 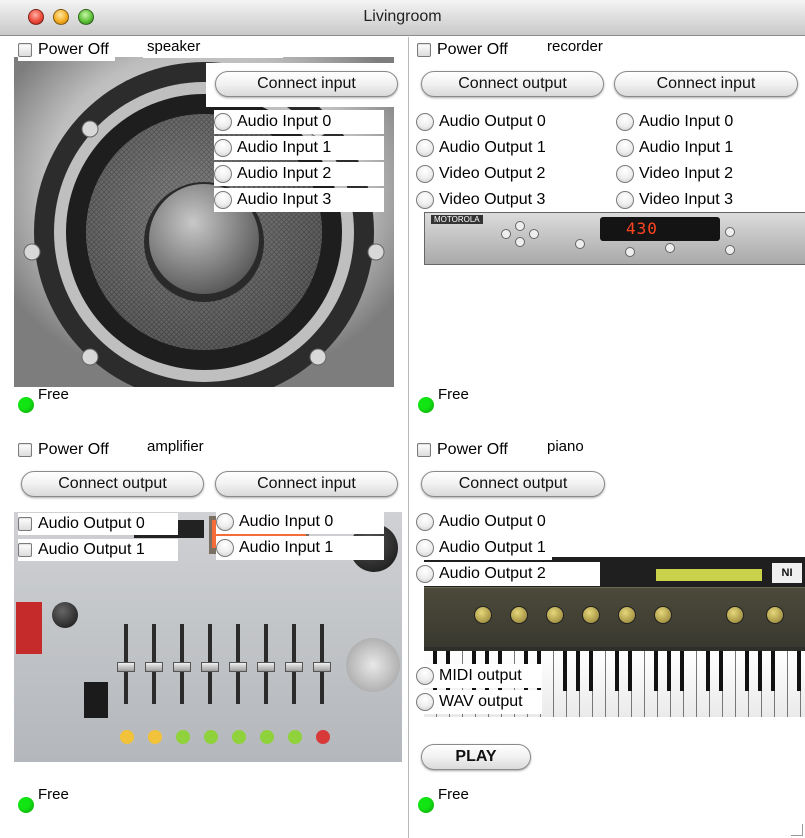 What do you see at coordinates (299, 174) in the screenshot?
I see `audio-input-2-radio: Audio Input 2` at bounding box center [299, 174].